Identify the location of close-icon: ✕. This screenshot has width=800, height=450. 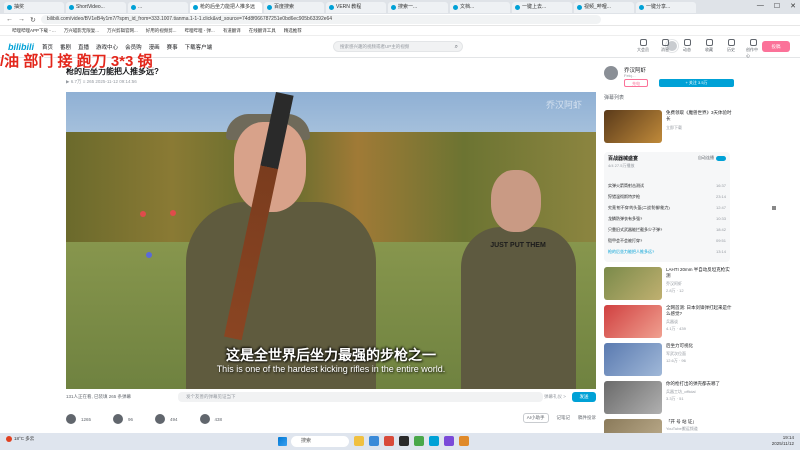
(793, 6).